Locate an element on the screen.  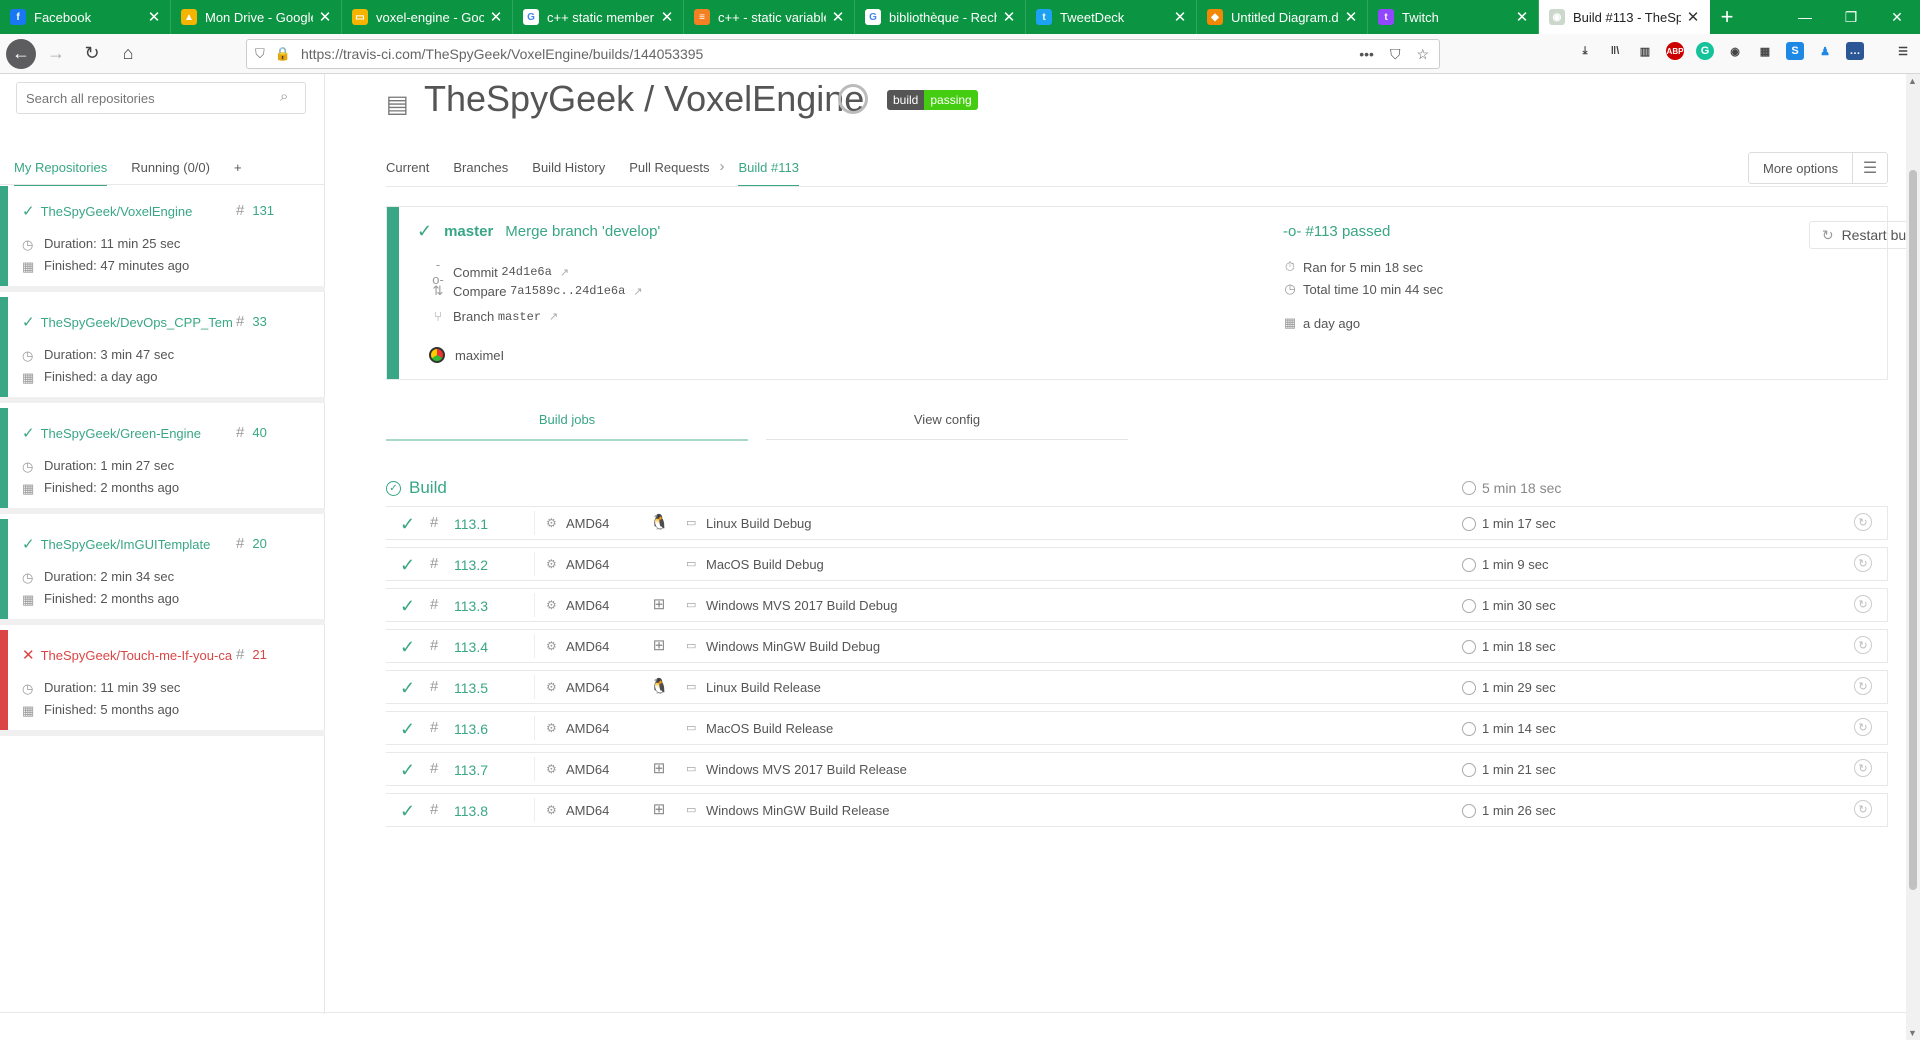
job-number: 113.6 is located at coordinates (471, 729).